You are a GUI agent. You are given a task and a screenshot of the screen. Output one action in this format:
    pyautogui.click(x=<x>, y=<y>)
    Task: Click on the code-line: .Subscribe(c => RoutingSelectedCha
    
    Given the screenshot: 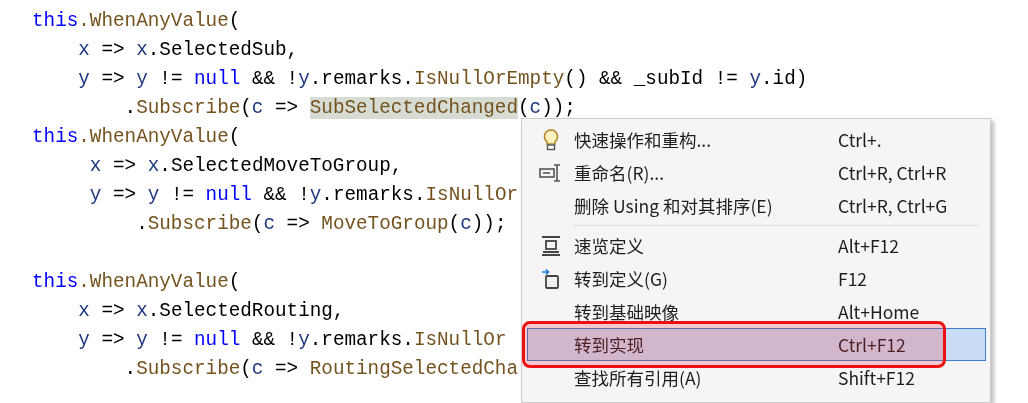 What is the action you would take?
    pyautogui.click(x=320, y=369)
    